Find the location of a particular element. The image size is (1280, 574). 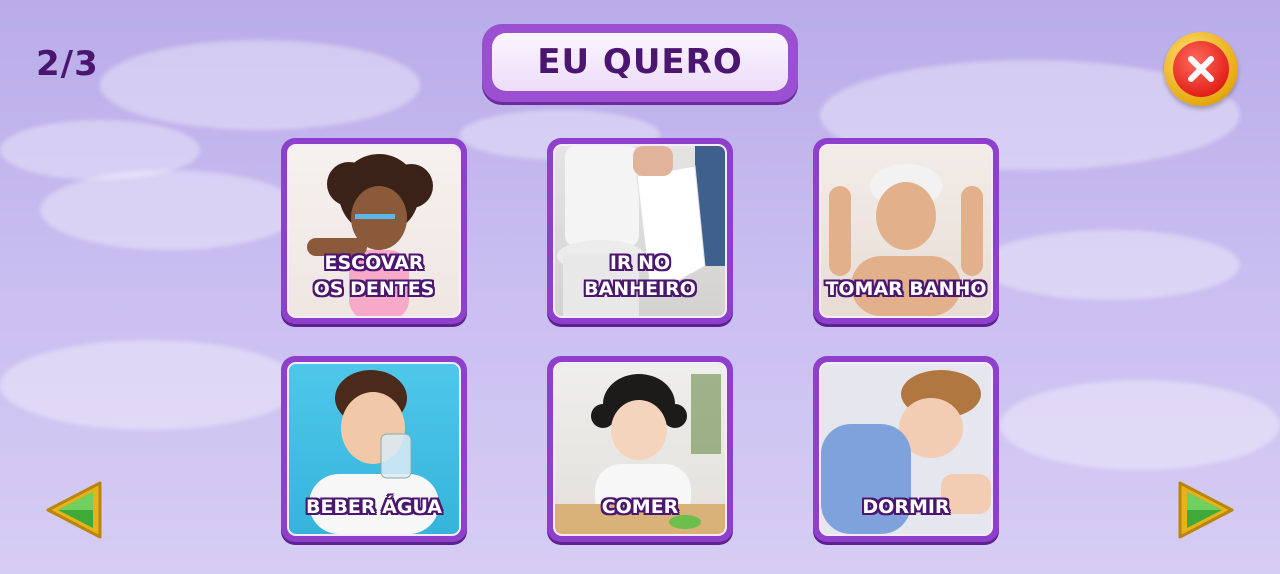

card-label: BEBER ÁGUA is located at coordinates (373, 507).